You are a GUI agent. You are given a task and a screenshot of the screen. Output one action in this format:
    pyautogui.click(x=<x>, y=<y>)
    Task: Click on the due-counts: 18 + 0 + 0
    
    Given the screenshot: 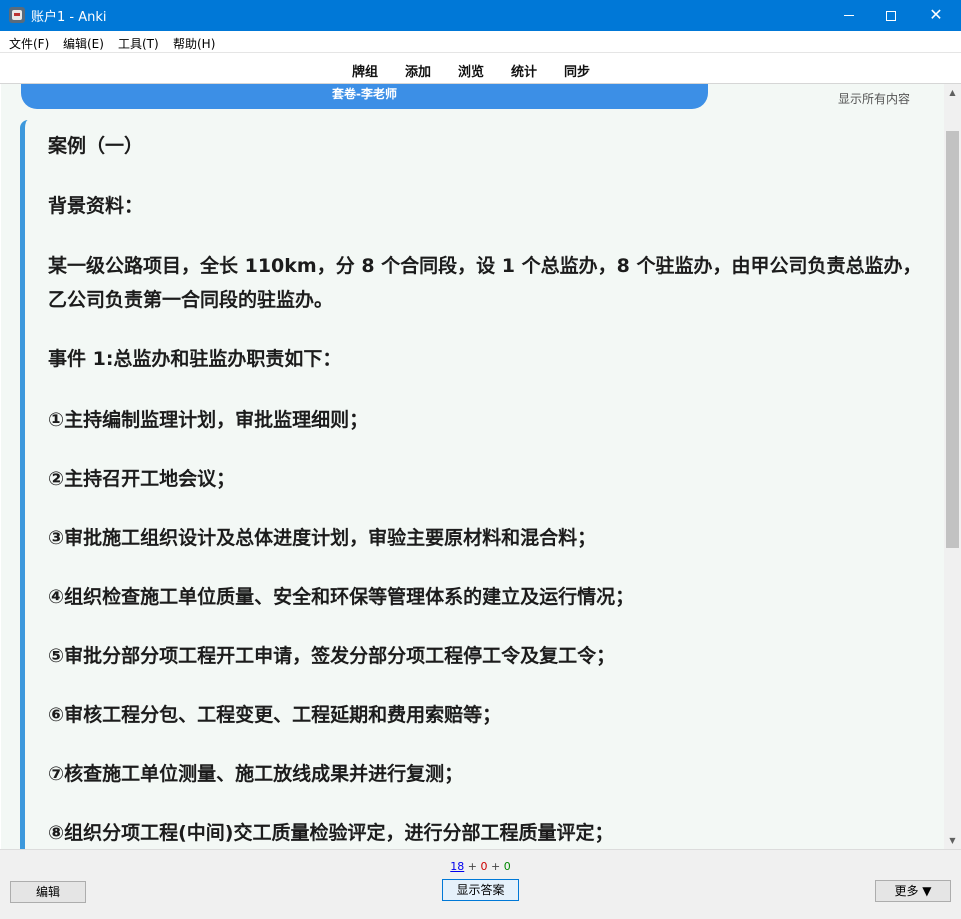 What is the action you would take?
    pyautogui.click(x=480, y=866)
    